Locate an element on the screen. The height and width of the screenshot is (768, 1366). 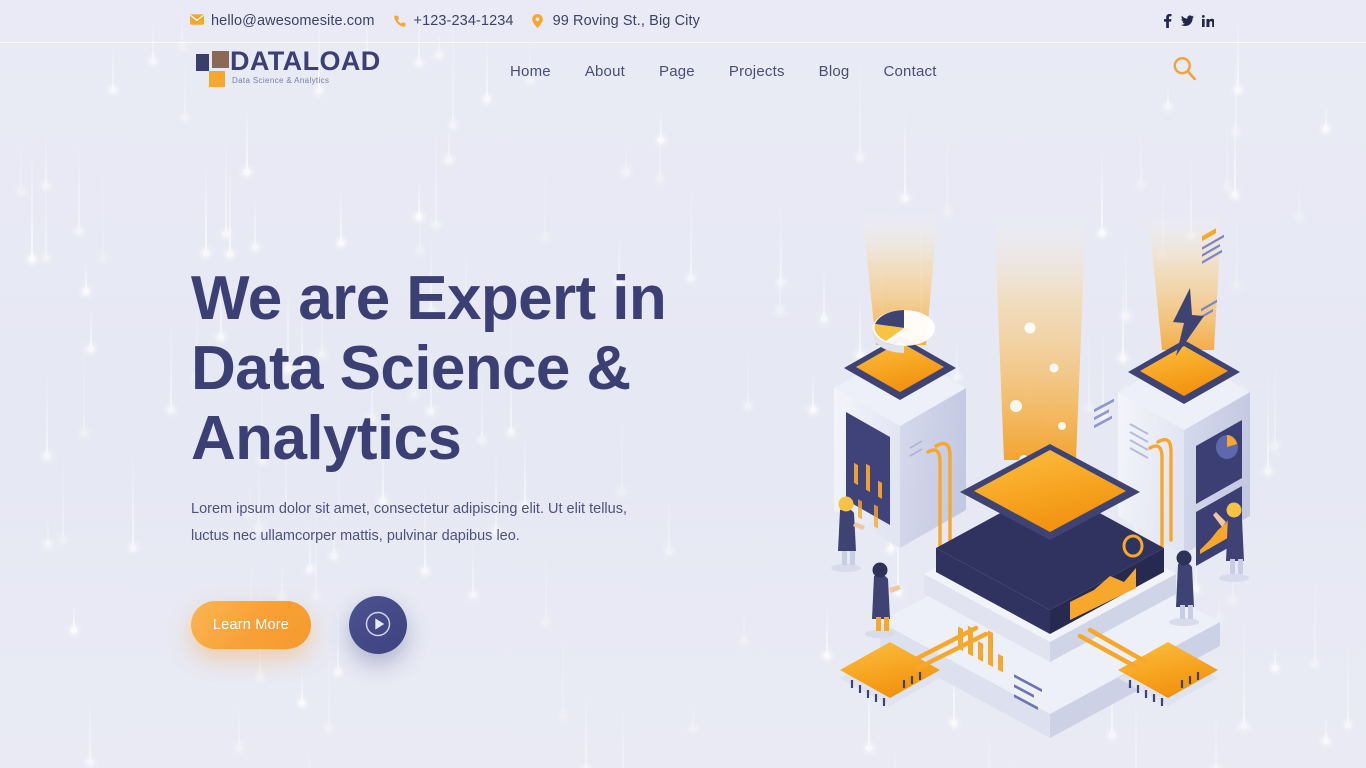
logo-tagline: Data Science & Analytics is located at coordinates (281, 81).